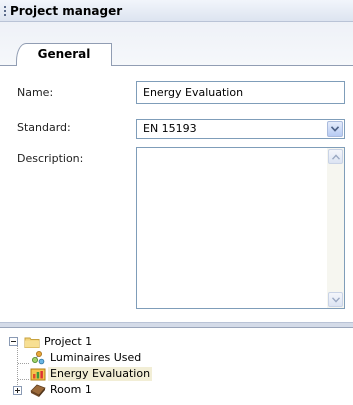 This screenshot has width=353, height=405. What do you see at coordinates (44, 127) in the screenshot?
I see `standard-label: Standard:` at bounding box center [44, 127].